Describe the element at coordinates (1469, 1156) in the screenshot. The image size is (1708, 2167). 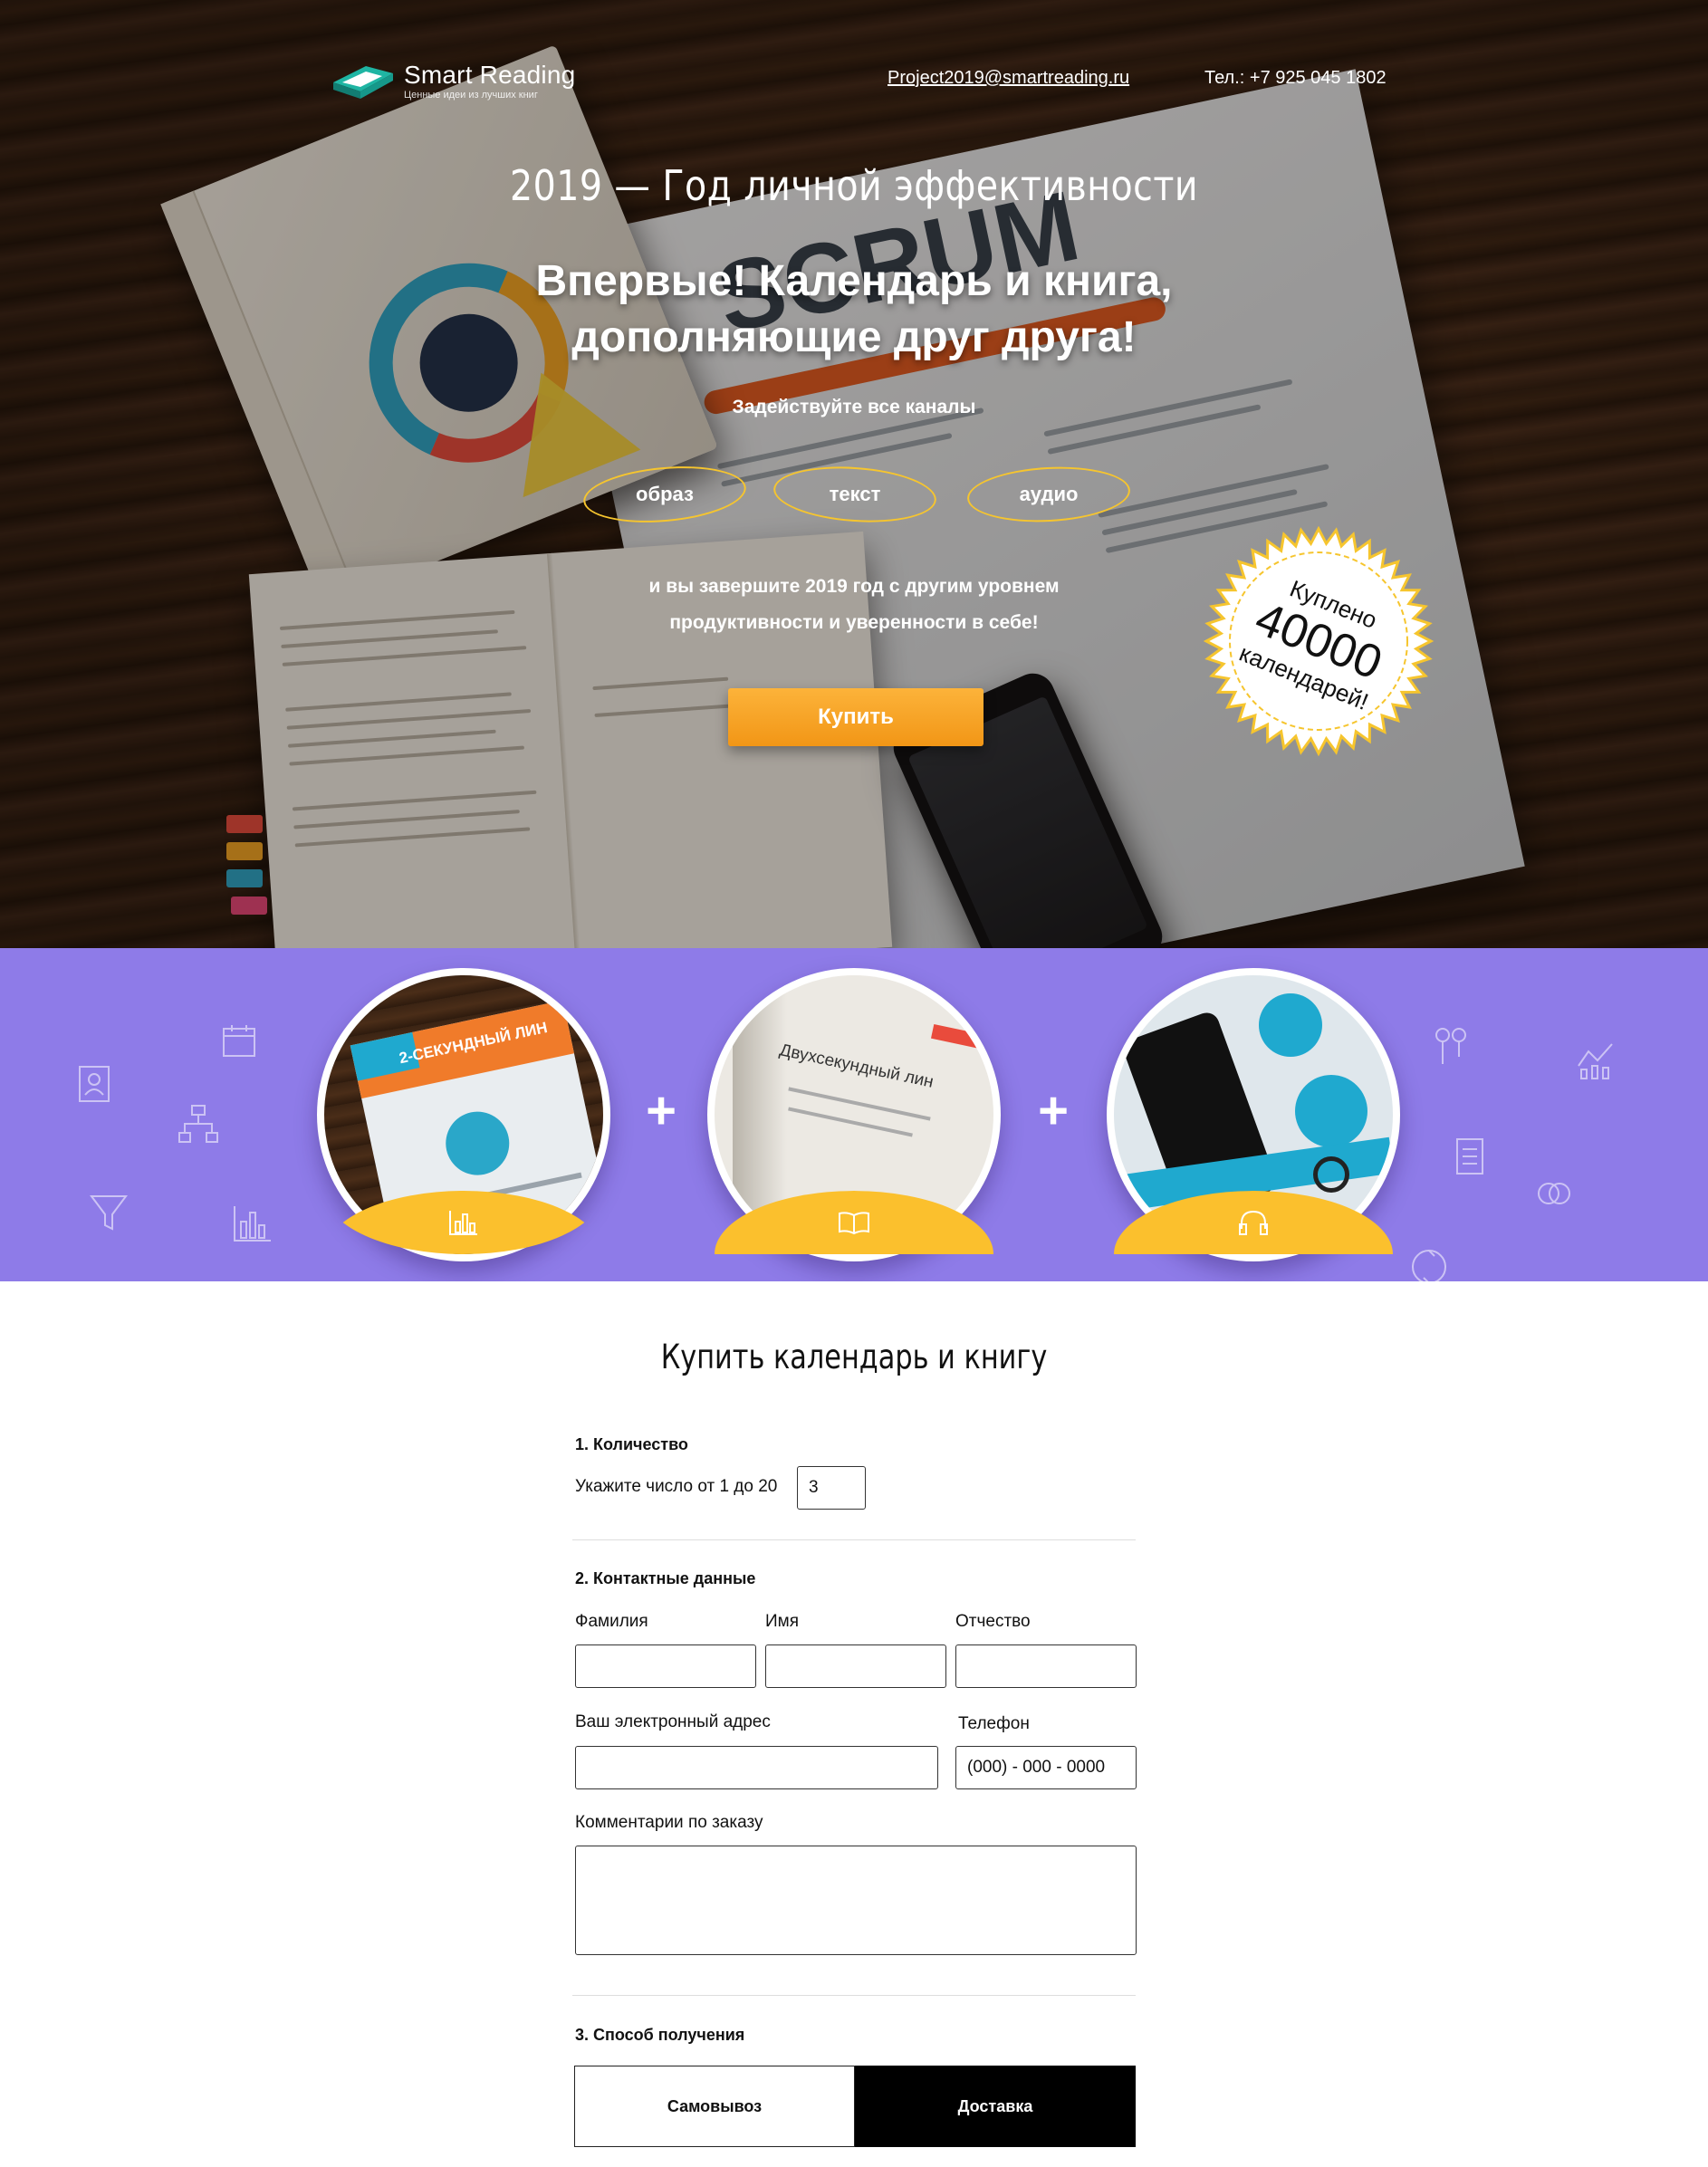
I see `document-stack-icon` at that location.